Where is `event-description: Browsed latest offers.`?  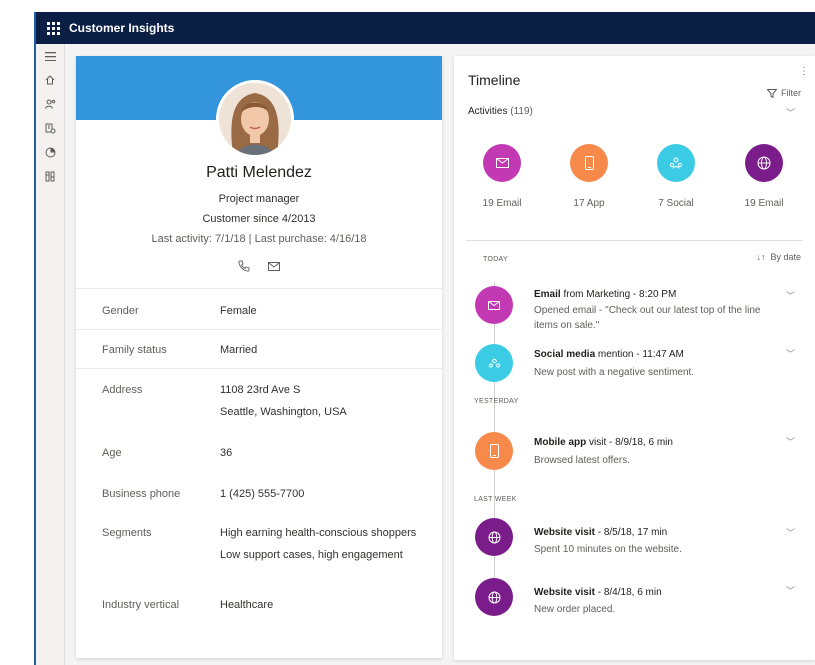 event-description: Browsed latest offers. is located at coordinates (582, 460).